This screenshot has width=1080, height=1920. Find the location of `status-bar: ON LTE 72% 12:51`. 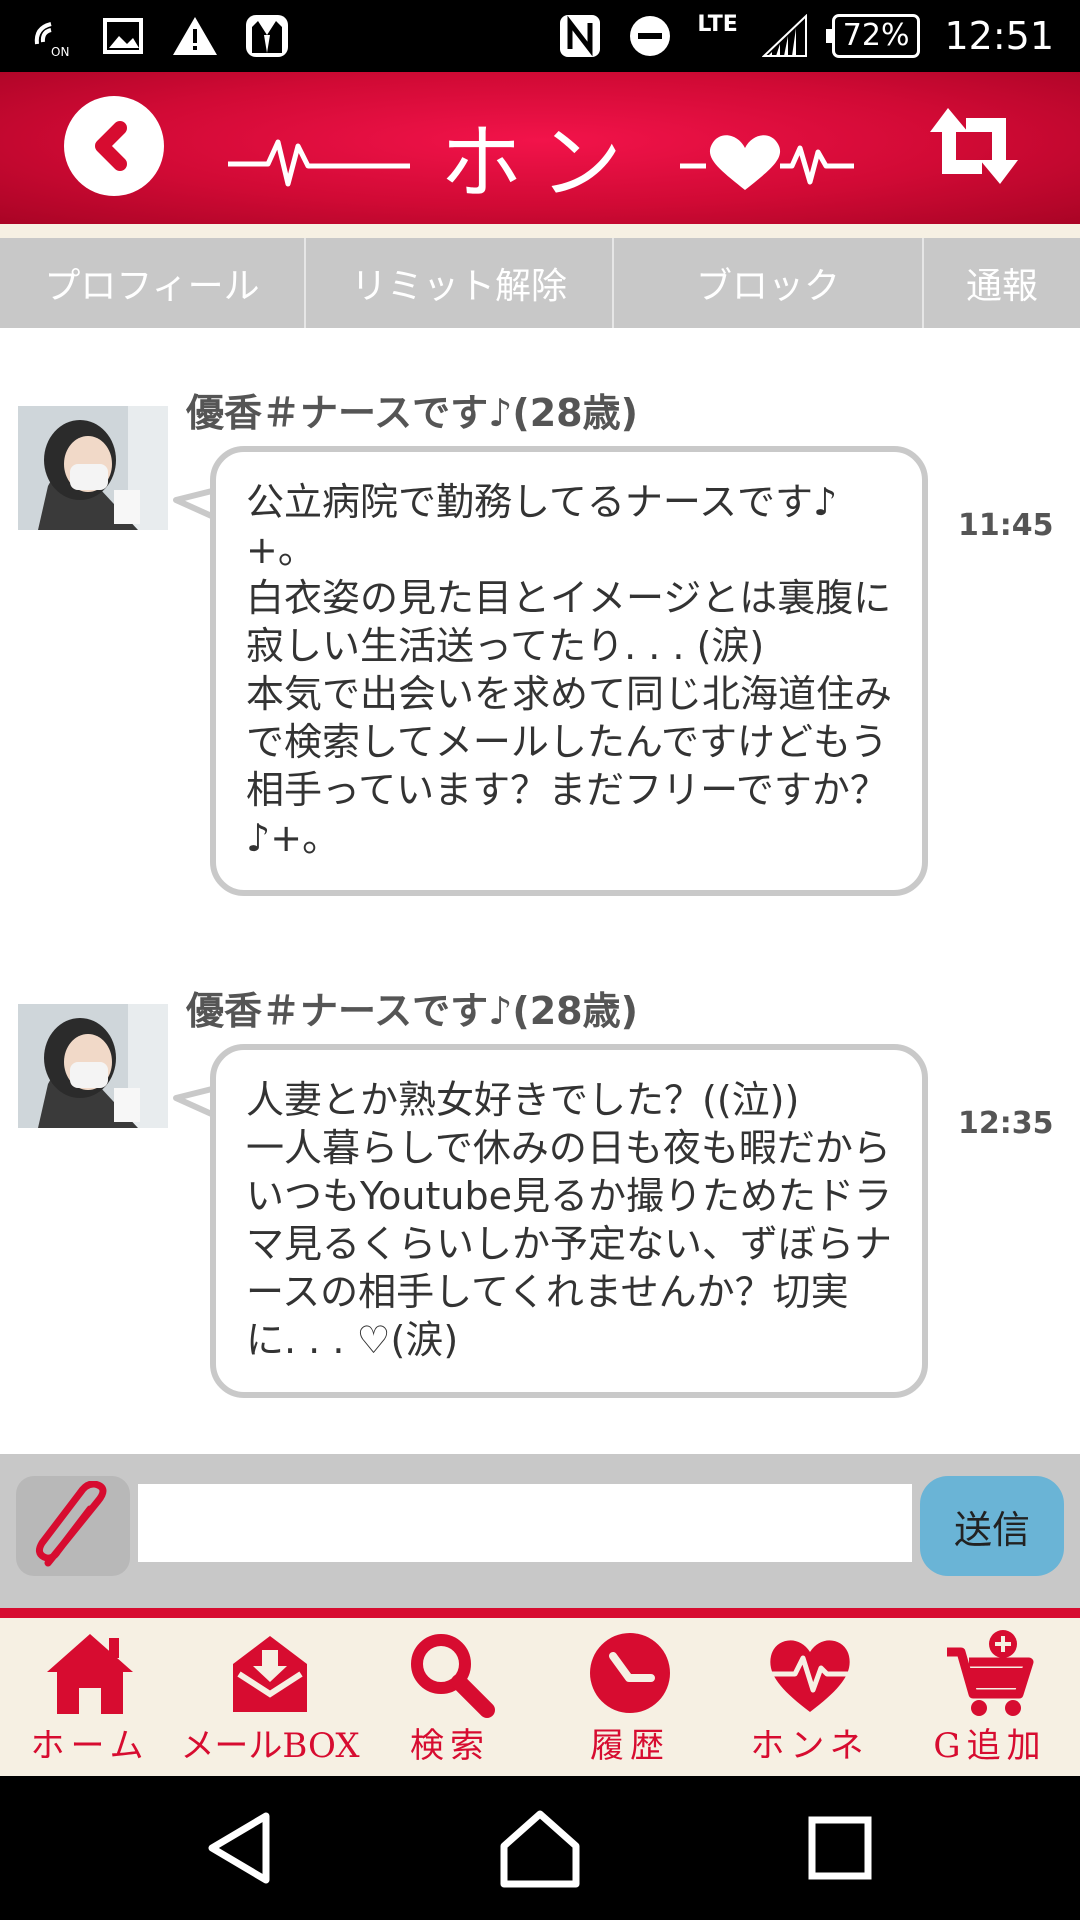

status-bar: ON LTE 72% 12:51 is located at coordinates (540, 36).